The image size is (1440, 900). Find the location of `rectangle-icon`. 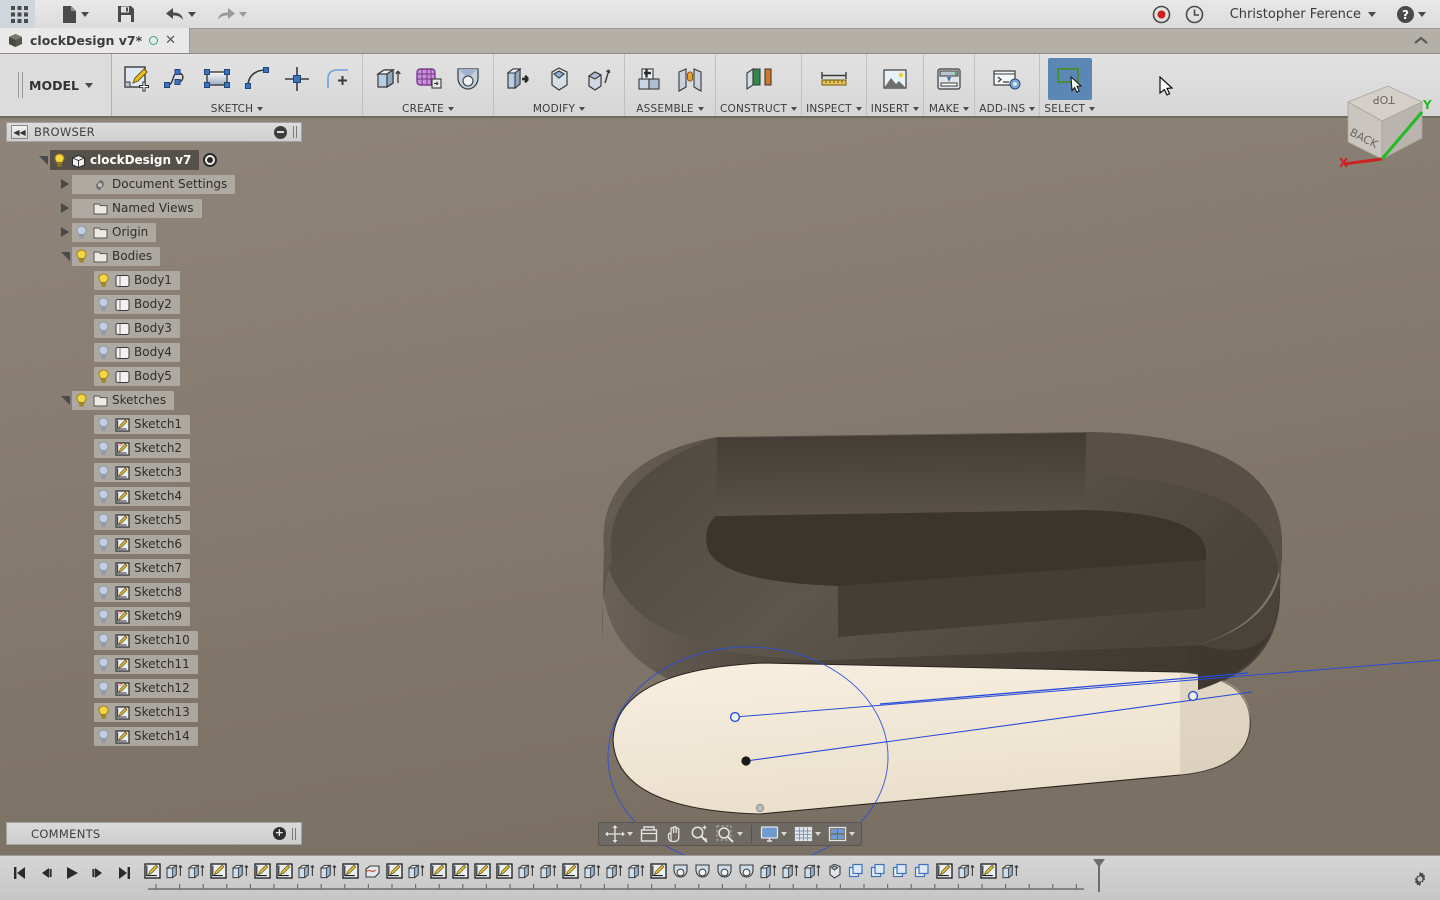

rectangle-icon is located at coordinates (217, 79).